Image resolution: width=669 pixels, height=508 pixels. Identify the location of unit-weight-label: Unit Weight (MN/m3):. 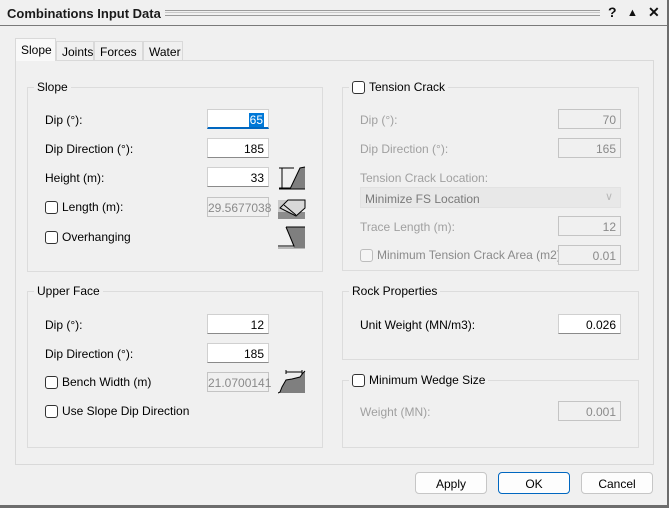
(418, 325).